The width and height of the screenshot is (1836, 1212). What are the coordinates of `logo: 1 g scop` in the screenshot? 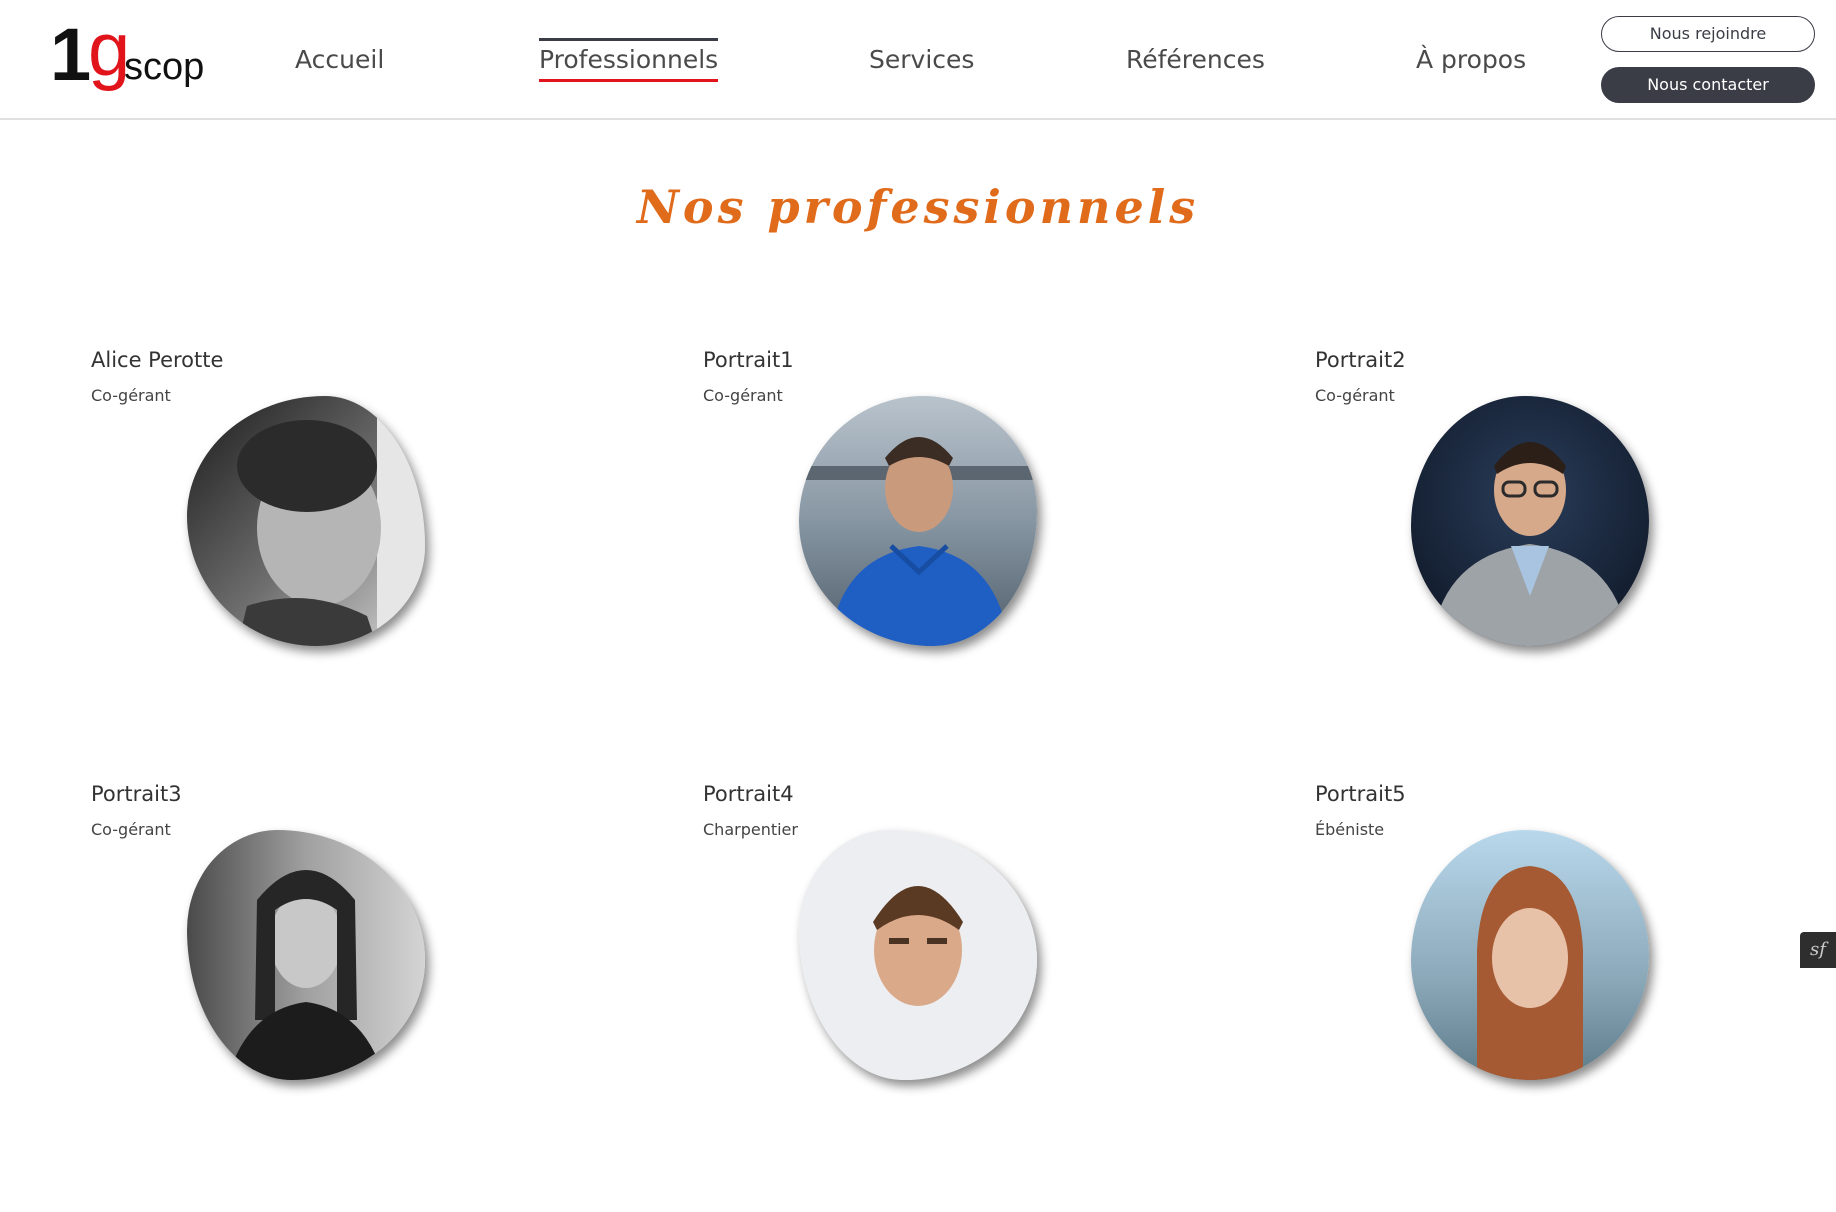 It's located at (130, 55).